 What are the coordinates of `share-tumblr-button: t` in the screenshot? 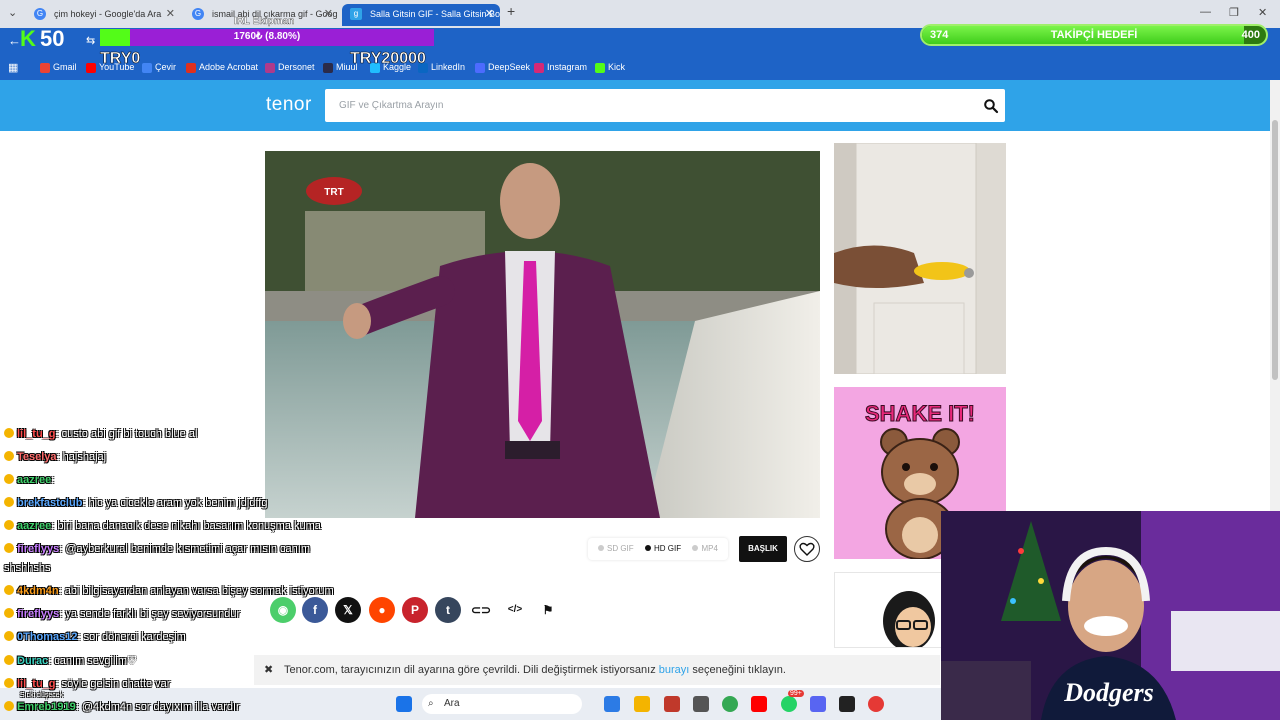 It's located at (448, 610).